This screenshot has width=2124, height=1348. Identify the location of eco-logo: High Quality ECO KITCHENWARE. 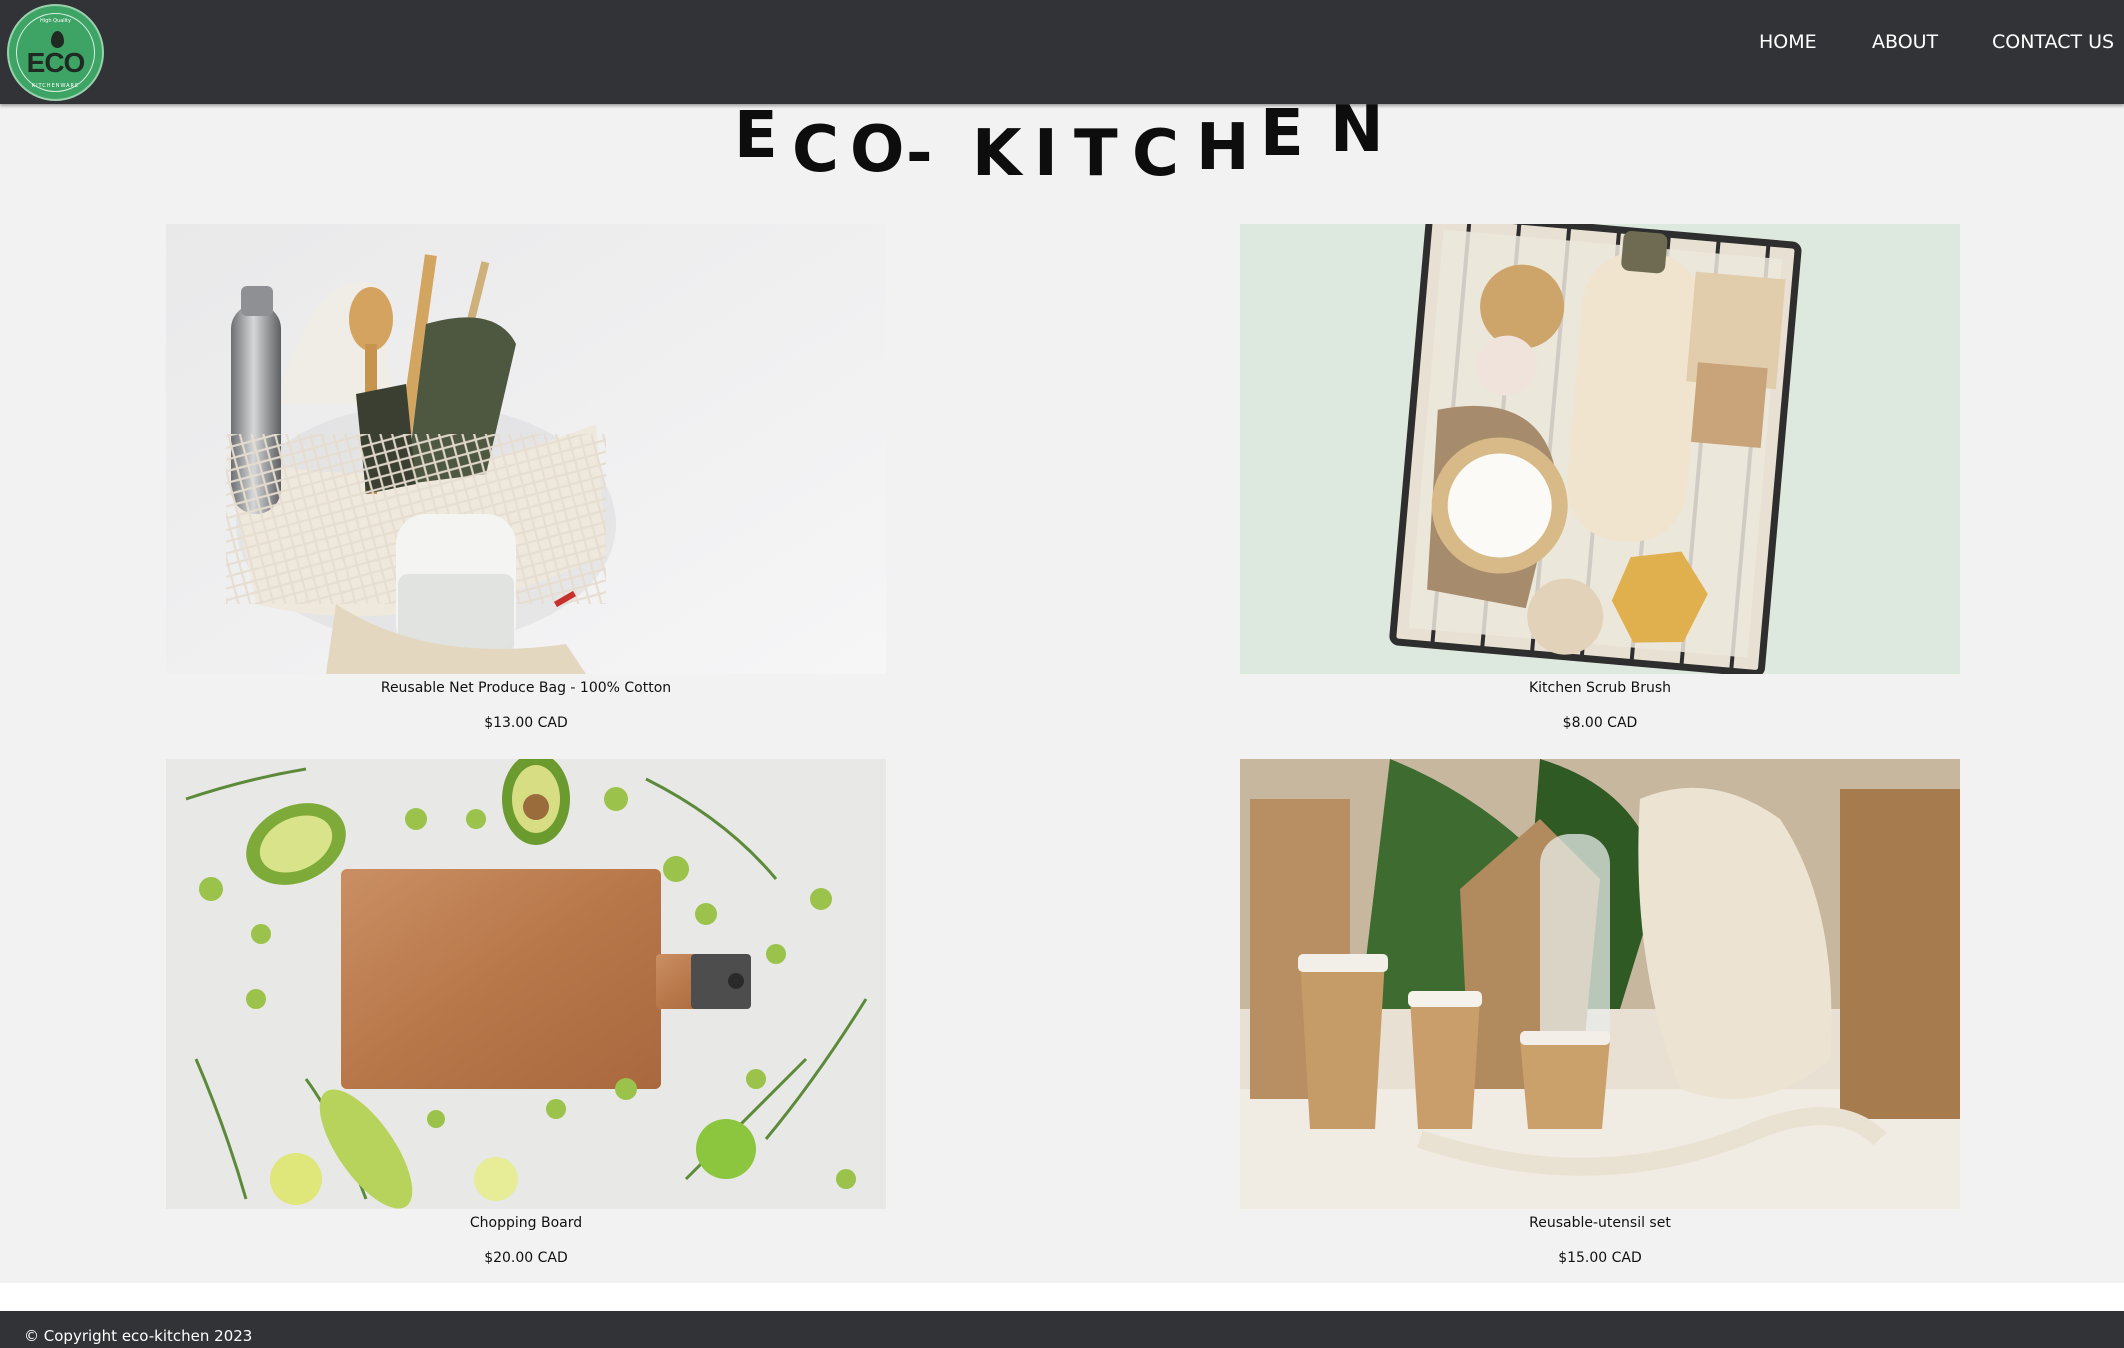
(55, 52).